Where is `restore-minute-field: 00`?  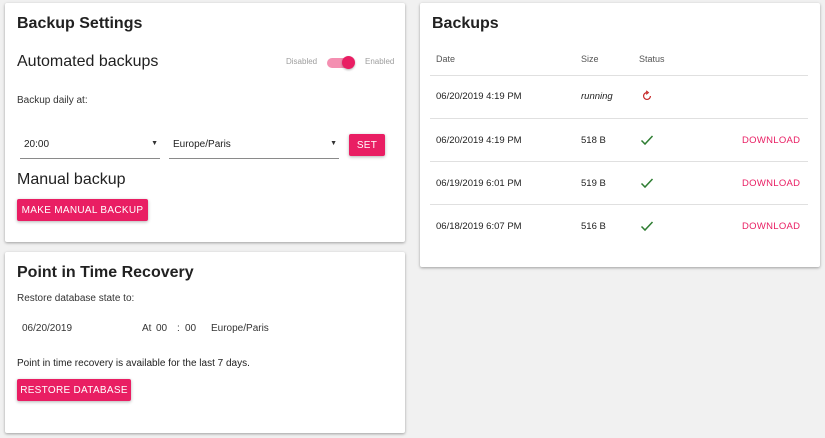
restore-minute-field: 00 is located at coordinates (190, 328).